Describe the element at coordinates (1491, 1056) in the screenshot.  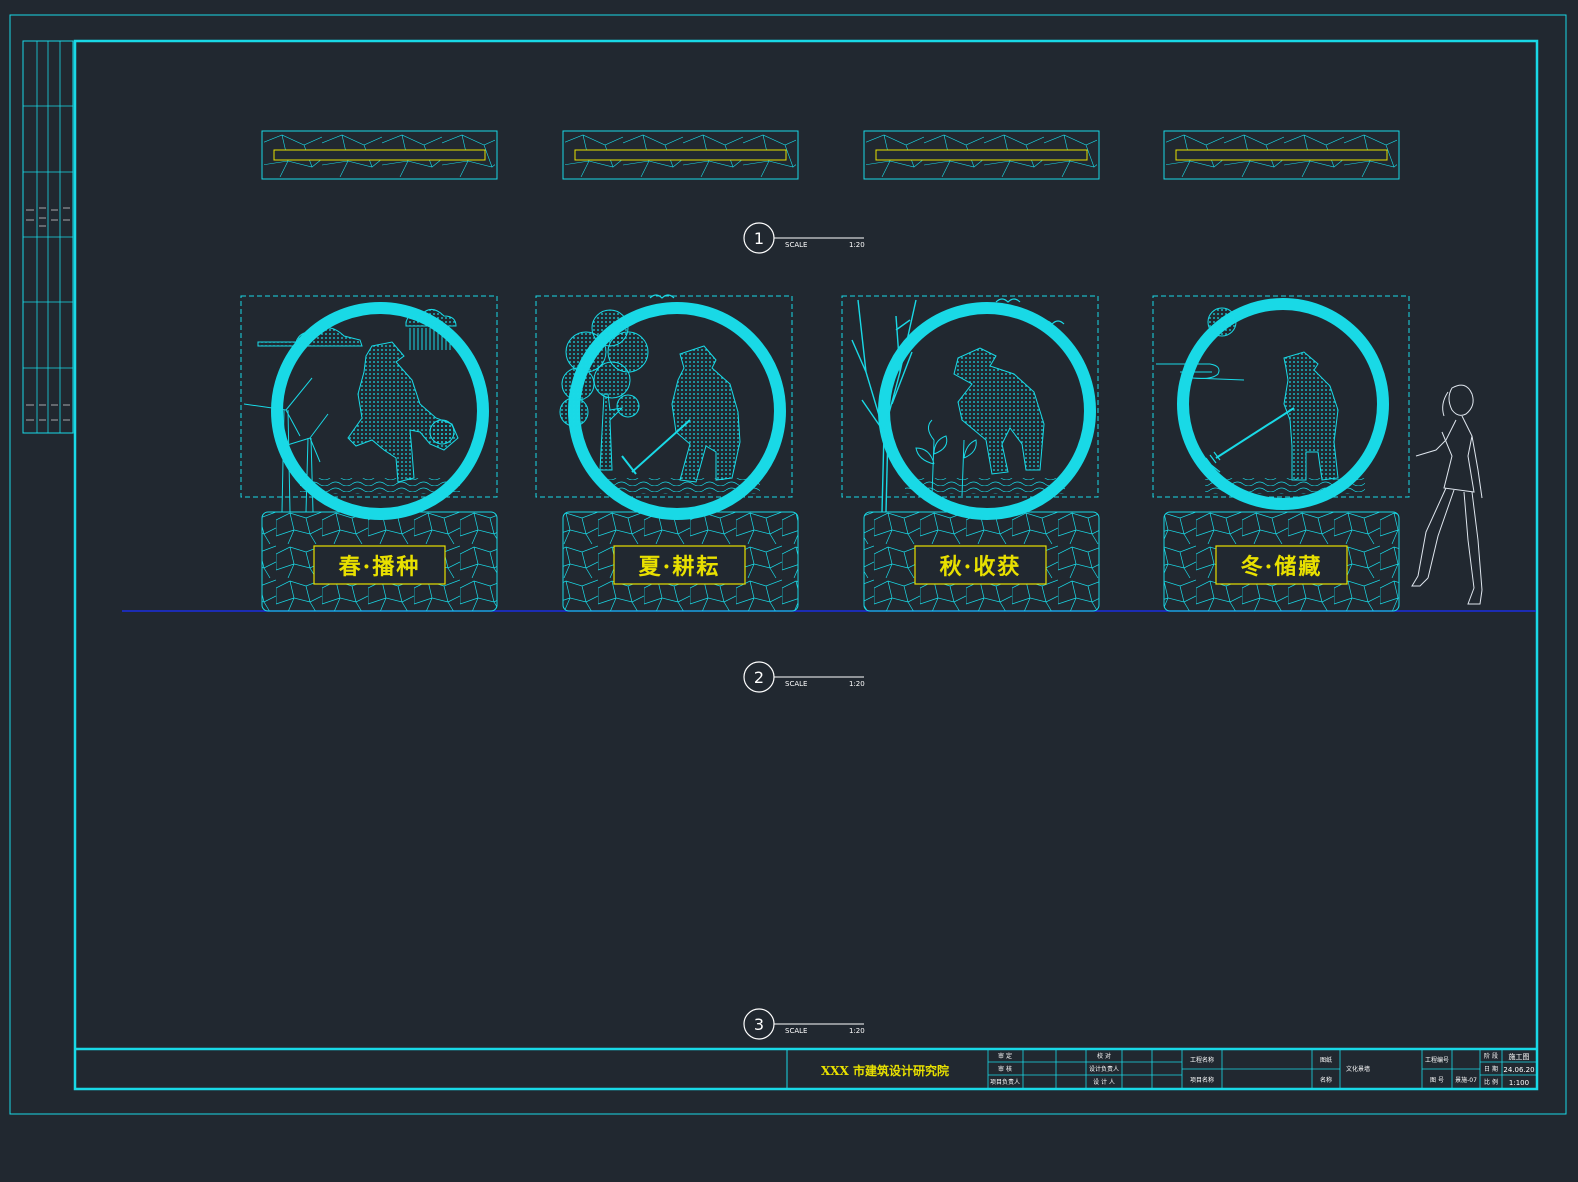
I see `phase-label: 阶 段` at that location.